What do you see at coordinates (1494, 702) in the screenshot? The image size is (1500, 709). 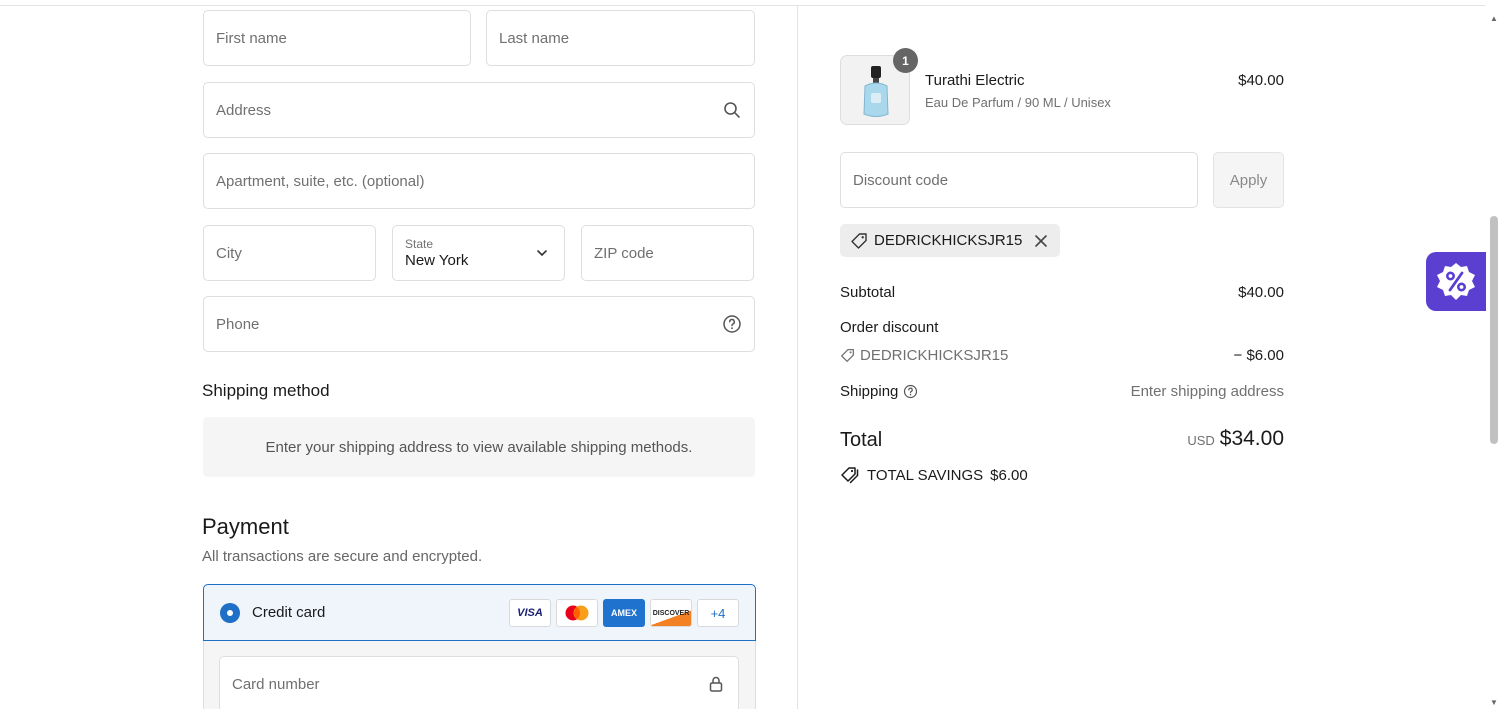 I see `scroll-down-arrow-icon: ▼` at bounding box center [1494, 702].